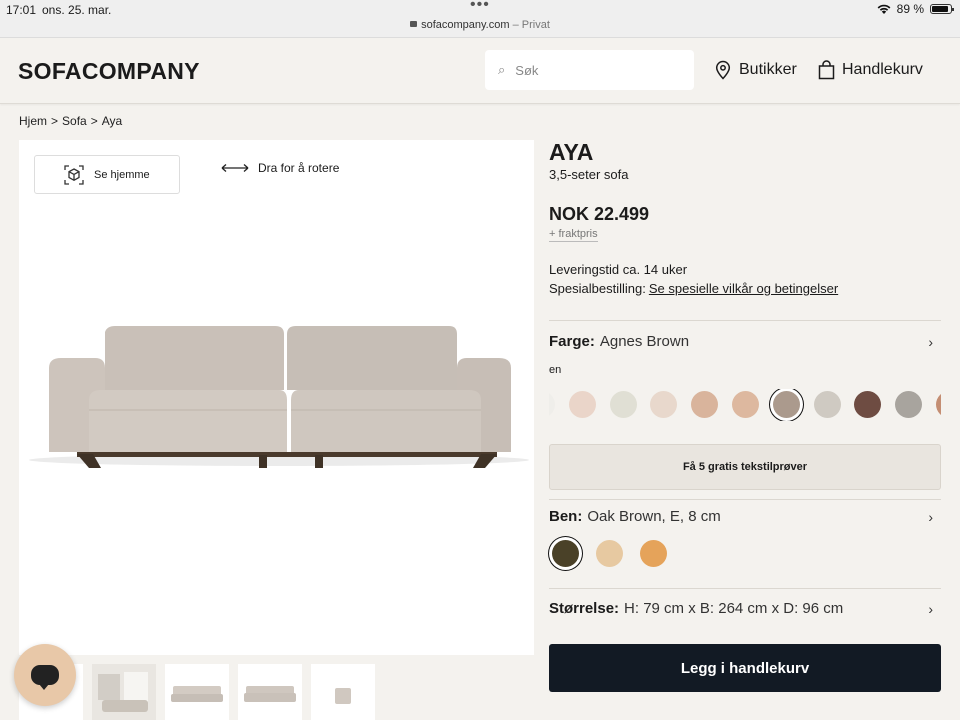  I want to click on ar-view-button: Se hjemme, so click(107, 174).